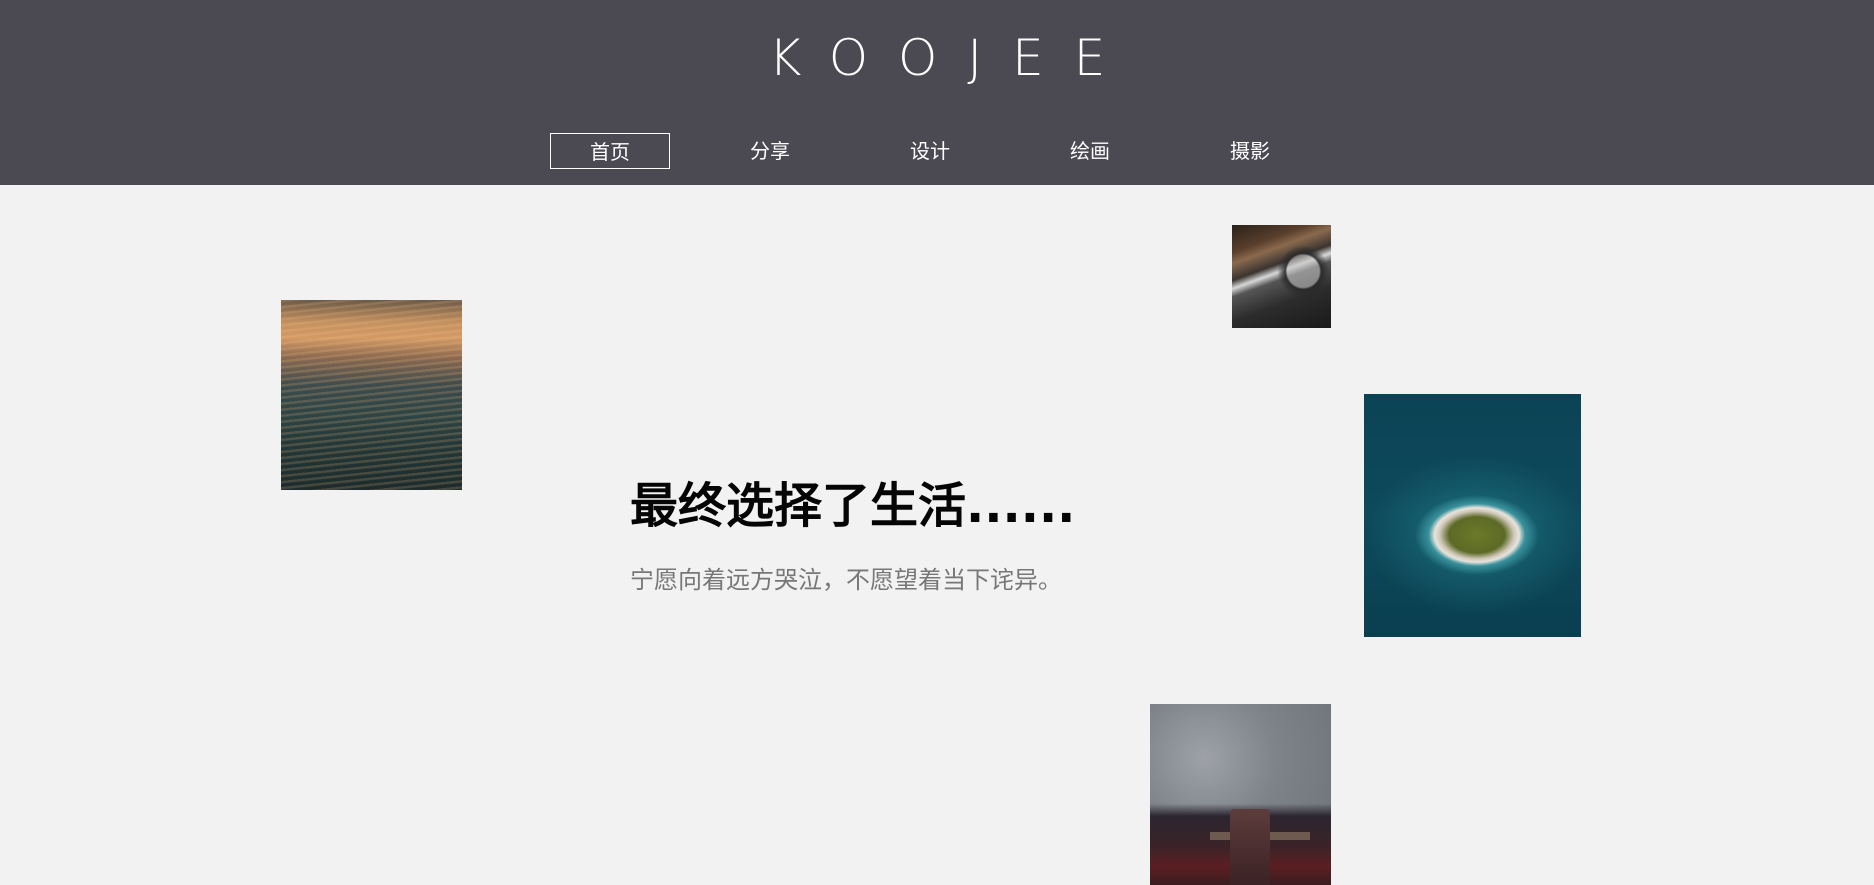  I want to click on nav-item-home: 首页, so click(610, 151).